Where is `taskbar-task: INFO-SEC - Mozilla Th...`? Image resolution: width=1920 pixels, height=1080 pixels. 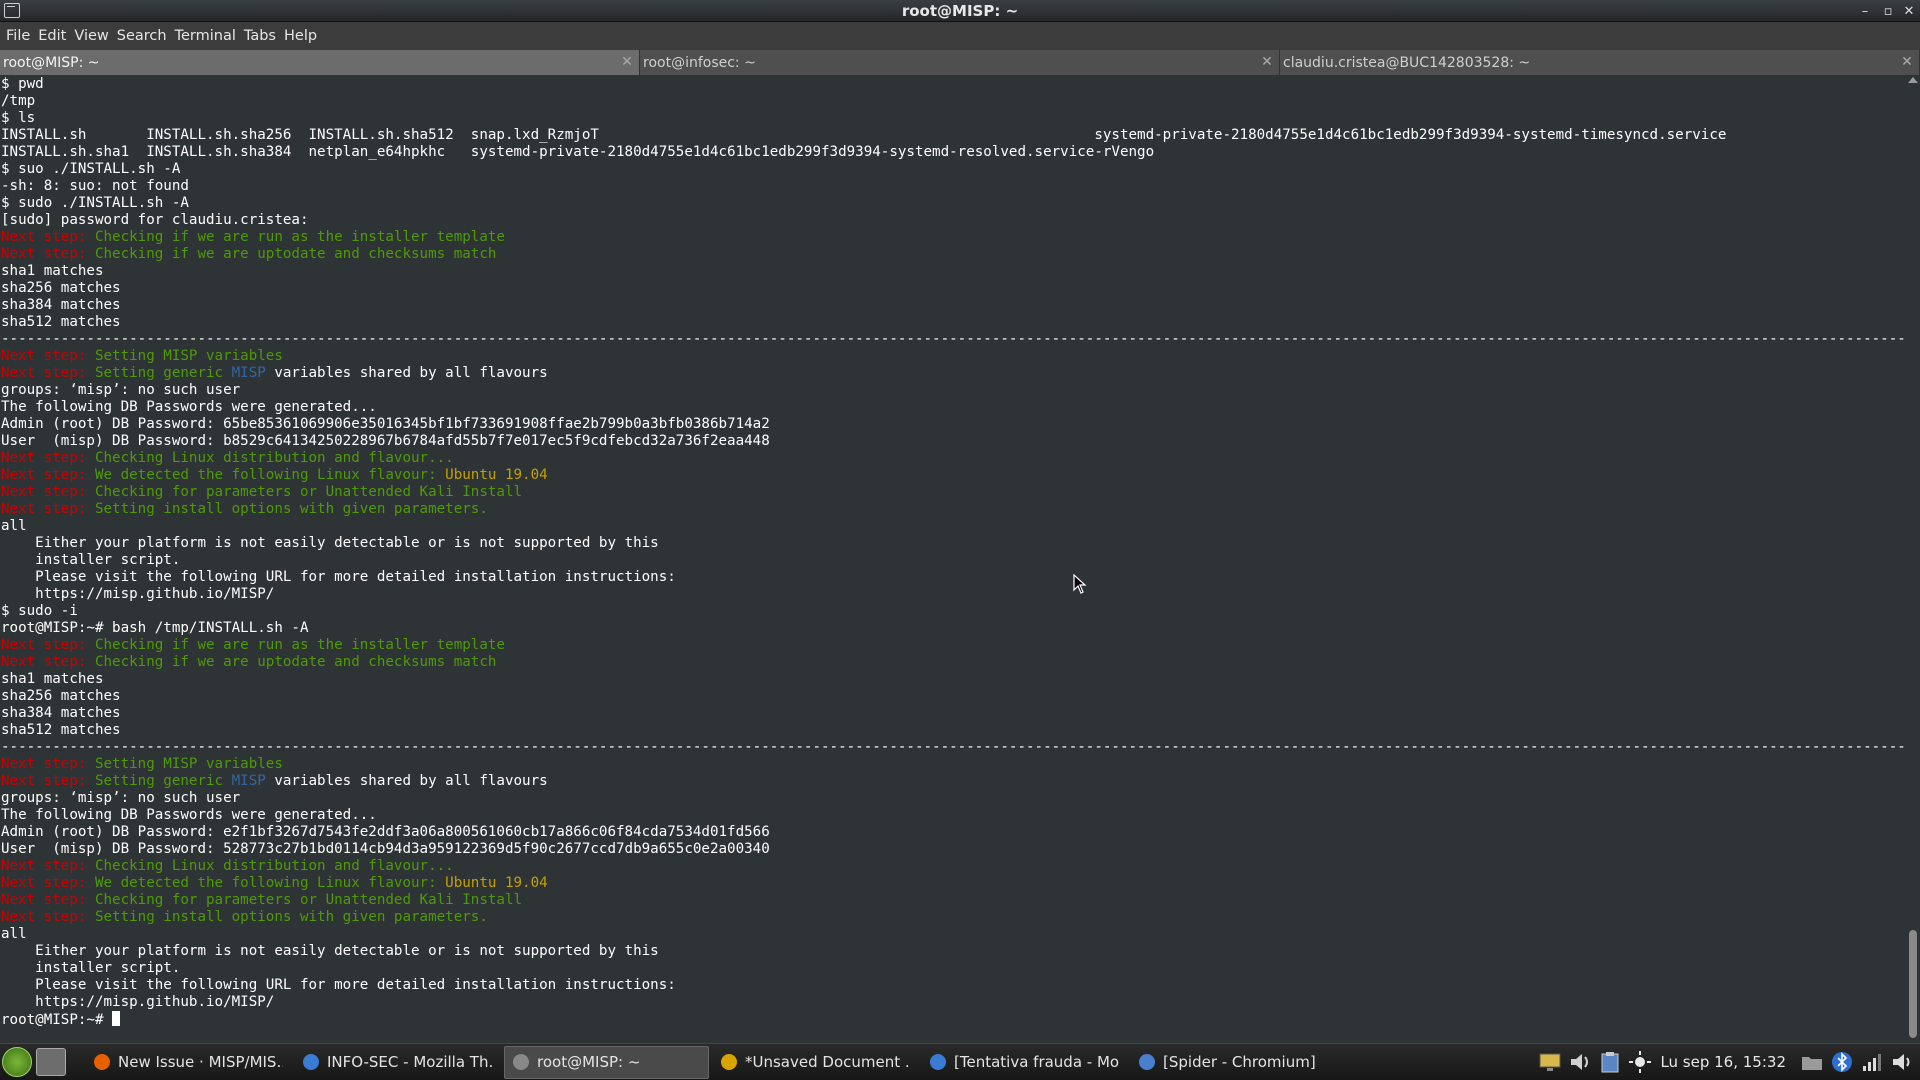 taskbar-task: INFO-SEC - Mozilla Th... is located at coordinates (397, 1062).